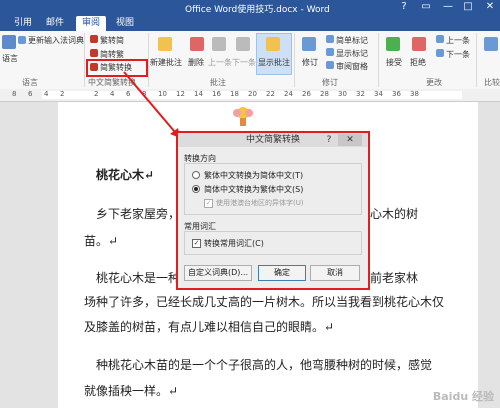  What do you see at coordinates (243, 44) in the screenshot?
I see `next-comment-icon` at bounding box center [243, 44].